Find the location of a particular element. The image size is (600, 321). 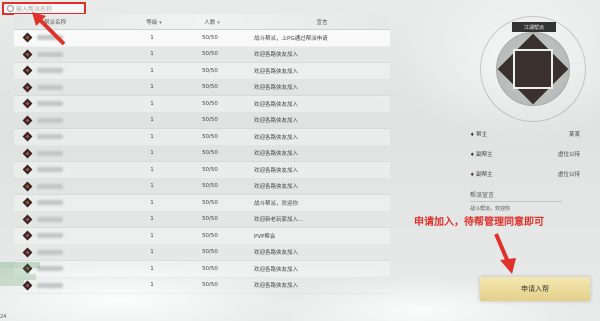

header-name: 帮派名称 is located at coordinates (74, 22).